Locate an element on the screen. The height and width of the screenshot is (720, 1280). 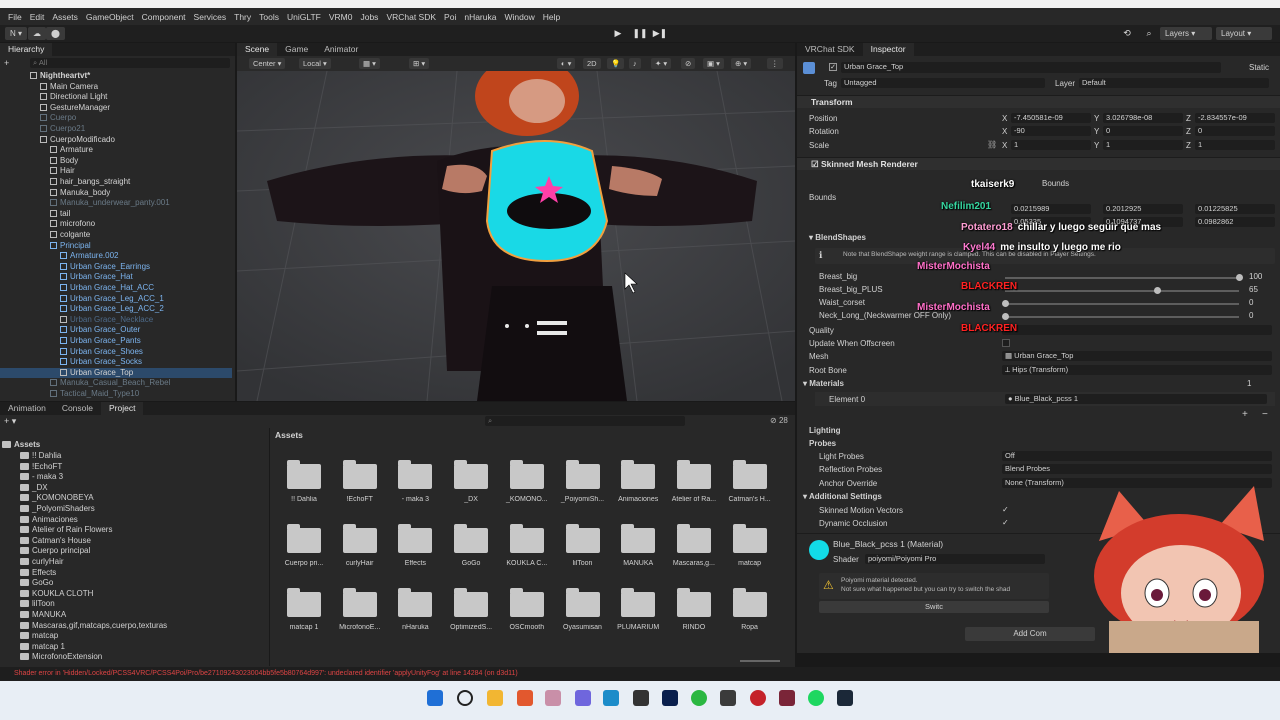
project-folder-item: _PolyomiShaders is located at coordinates (57, 509).